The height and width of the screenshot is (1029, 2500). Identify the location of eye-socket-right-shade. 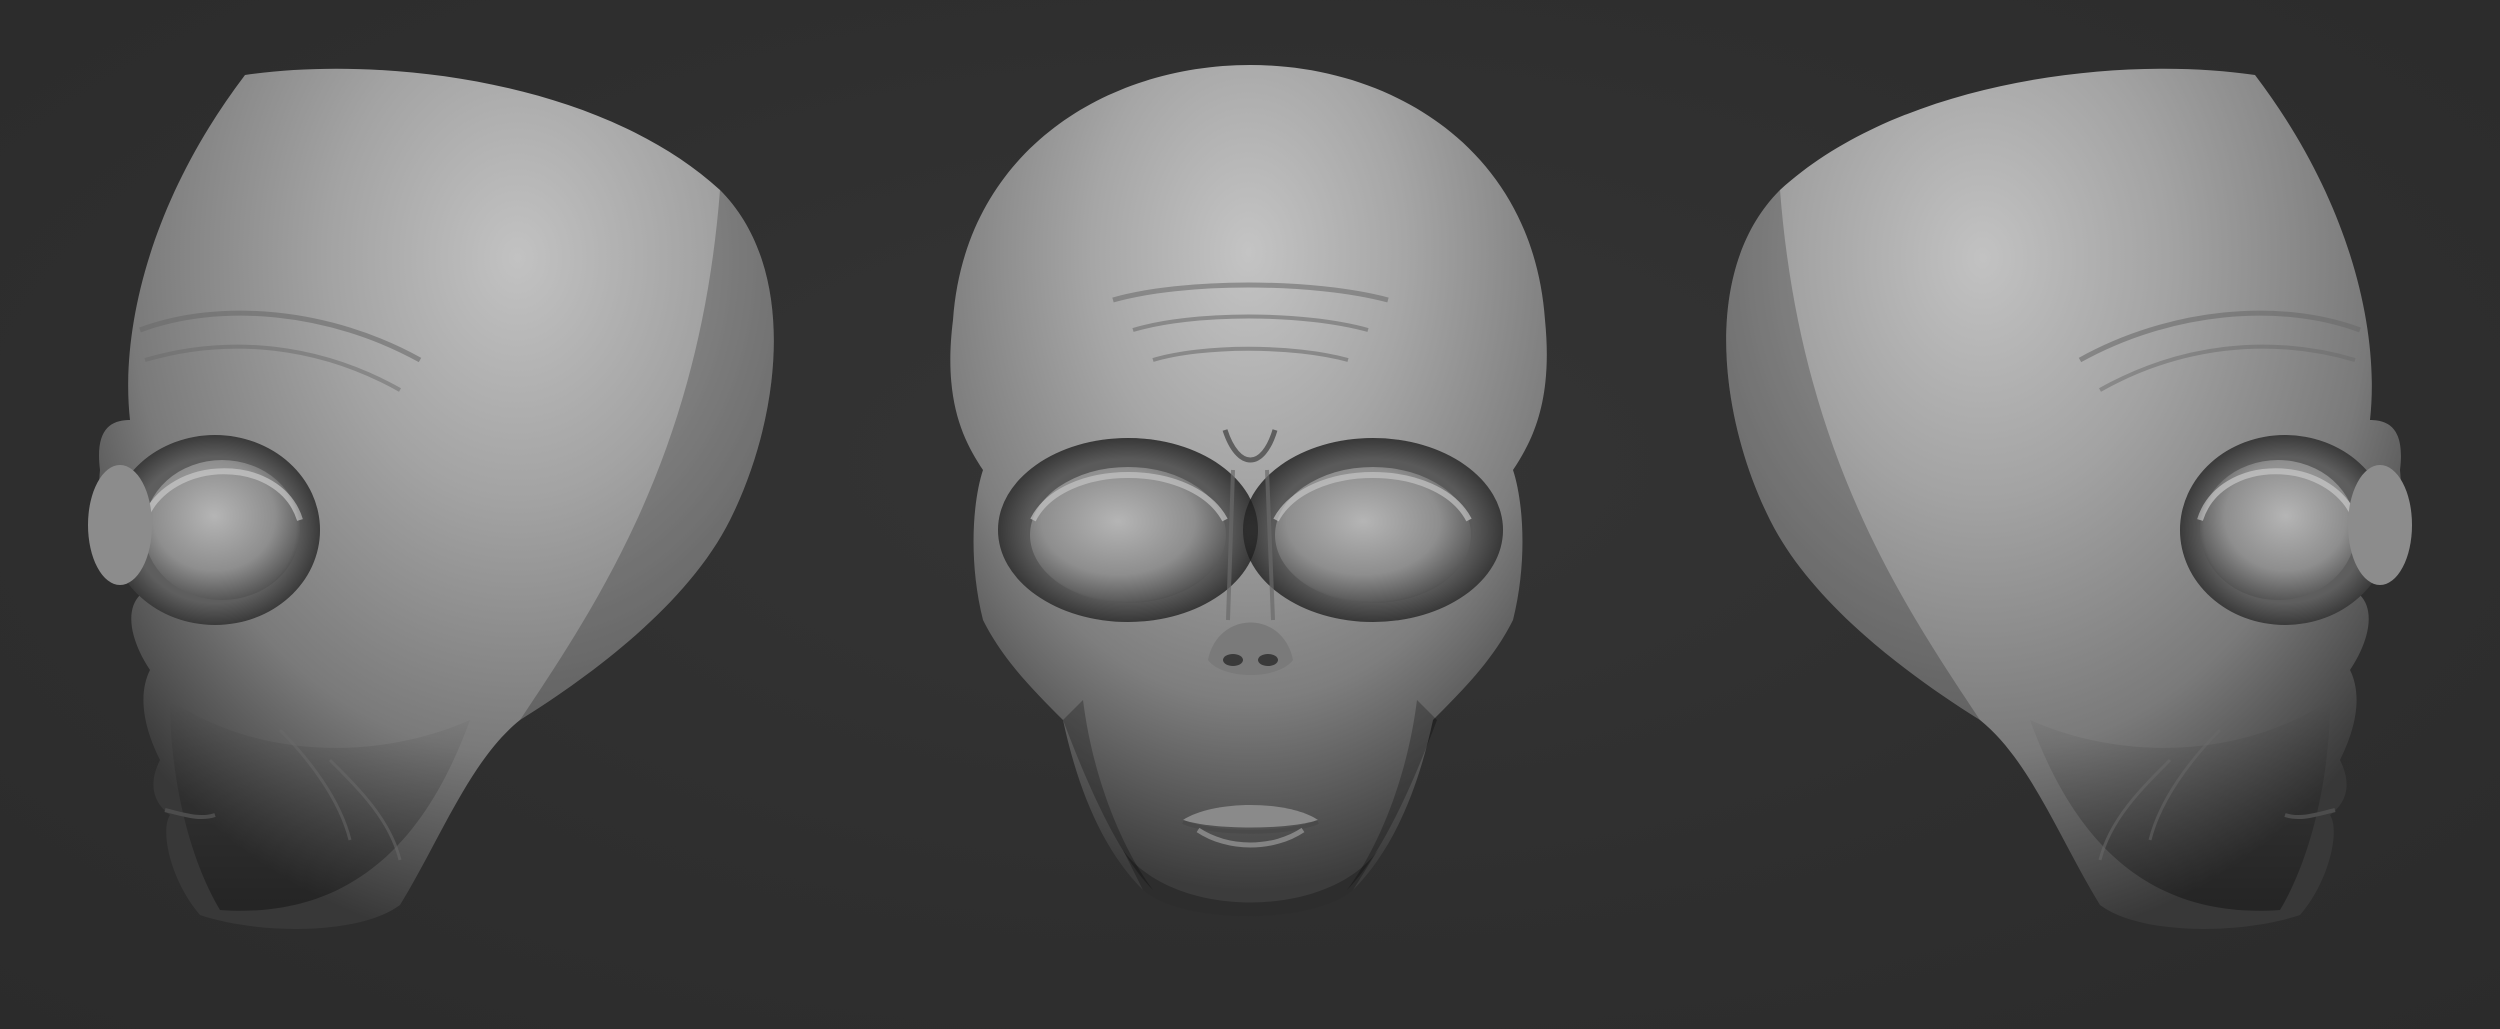
(1373, 530).